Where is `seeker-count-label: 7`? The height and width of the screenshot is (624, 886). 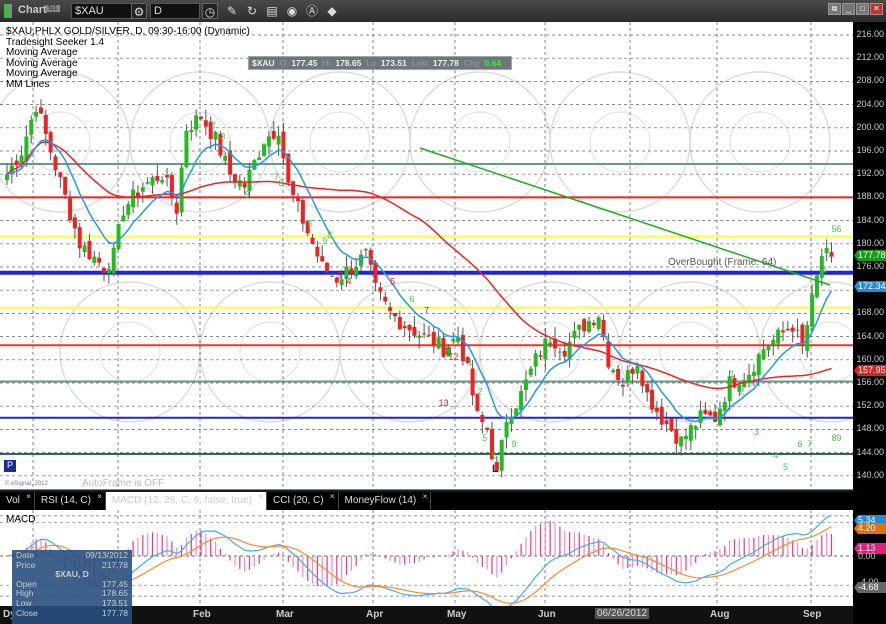 seeker-count-label: 7 is located at coordinates (809, 444).